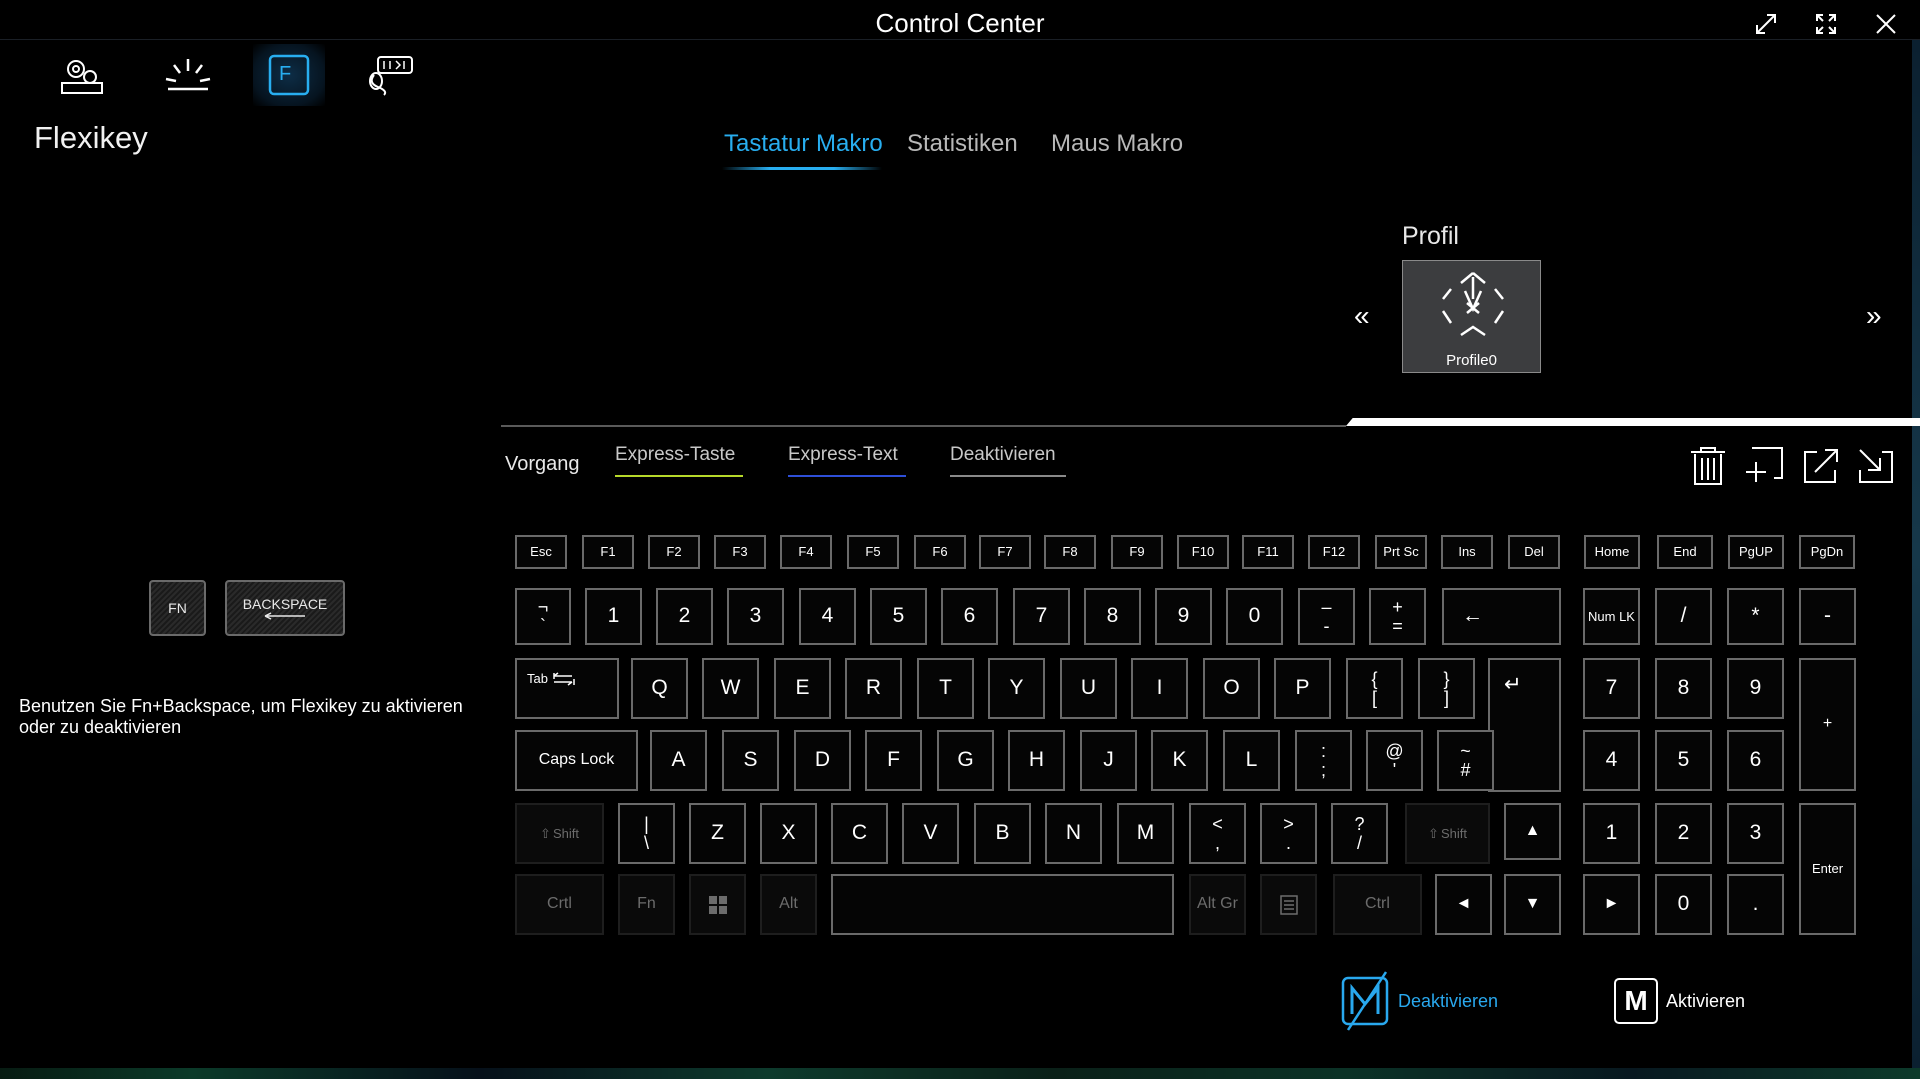  I want to click on key-minus: – -, so click(1326, 616).